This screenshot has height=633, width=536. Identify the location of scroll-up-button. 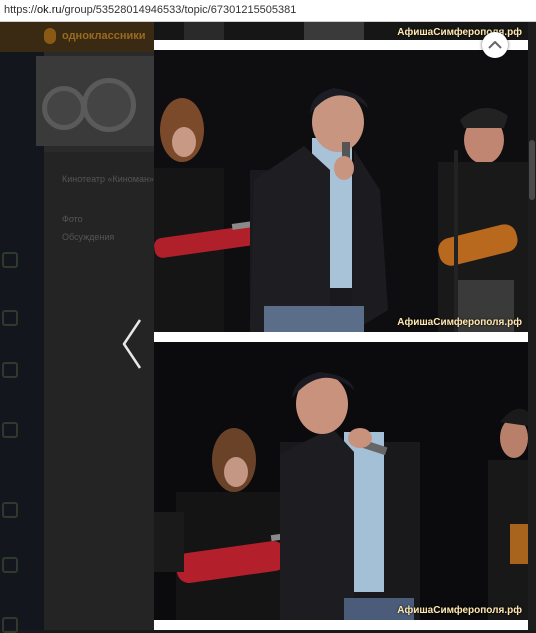
(495, 45).